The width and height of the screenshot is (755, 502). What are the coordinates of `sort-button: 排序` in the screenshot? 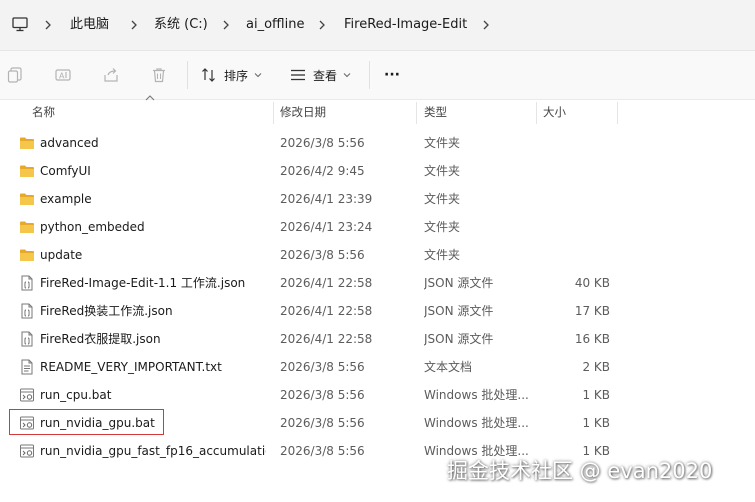 It's located at (231, 75).